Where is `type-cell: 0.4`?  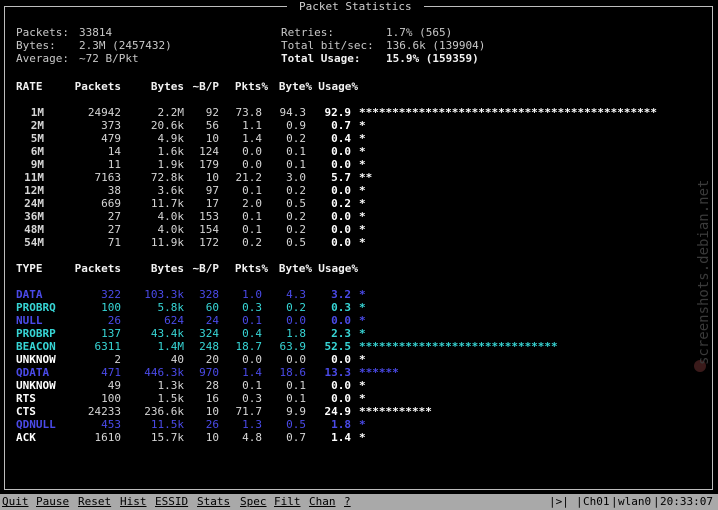 type-cell: 0.4 is located at coordinates (252, 333).